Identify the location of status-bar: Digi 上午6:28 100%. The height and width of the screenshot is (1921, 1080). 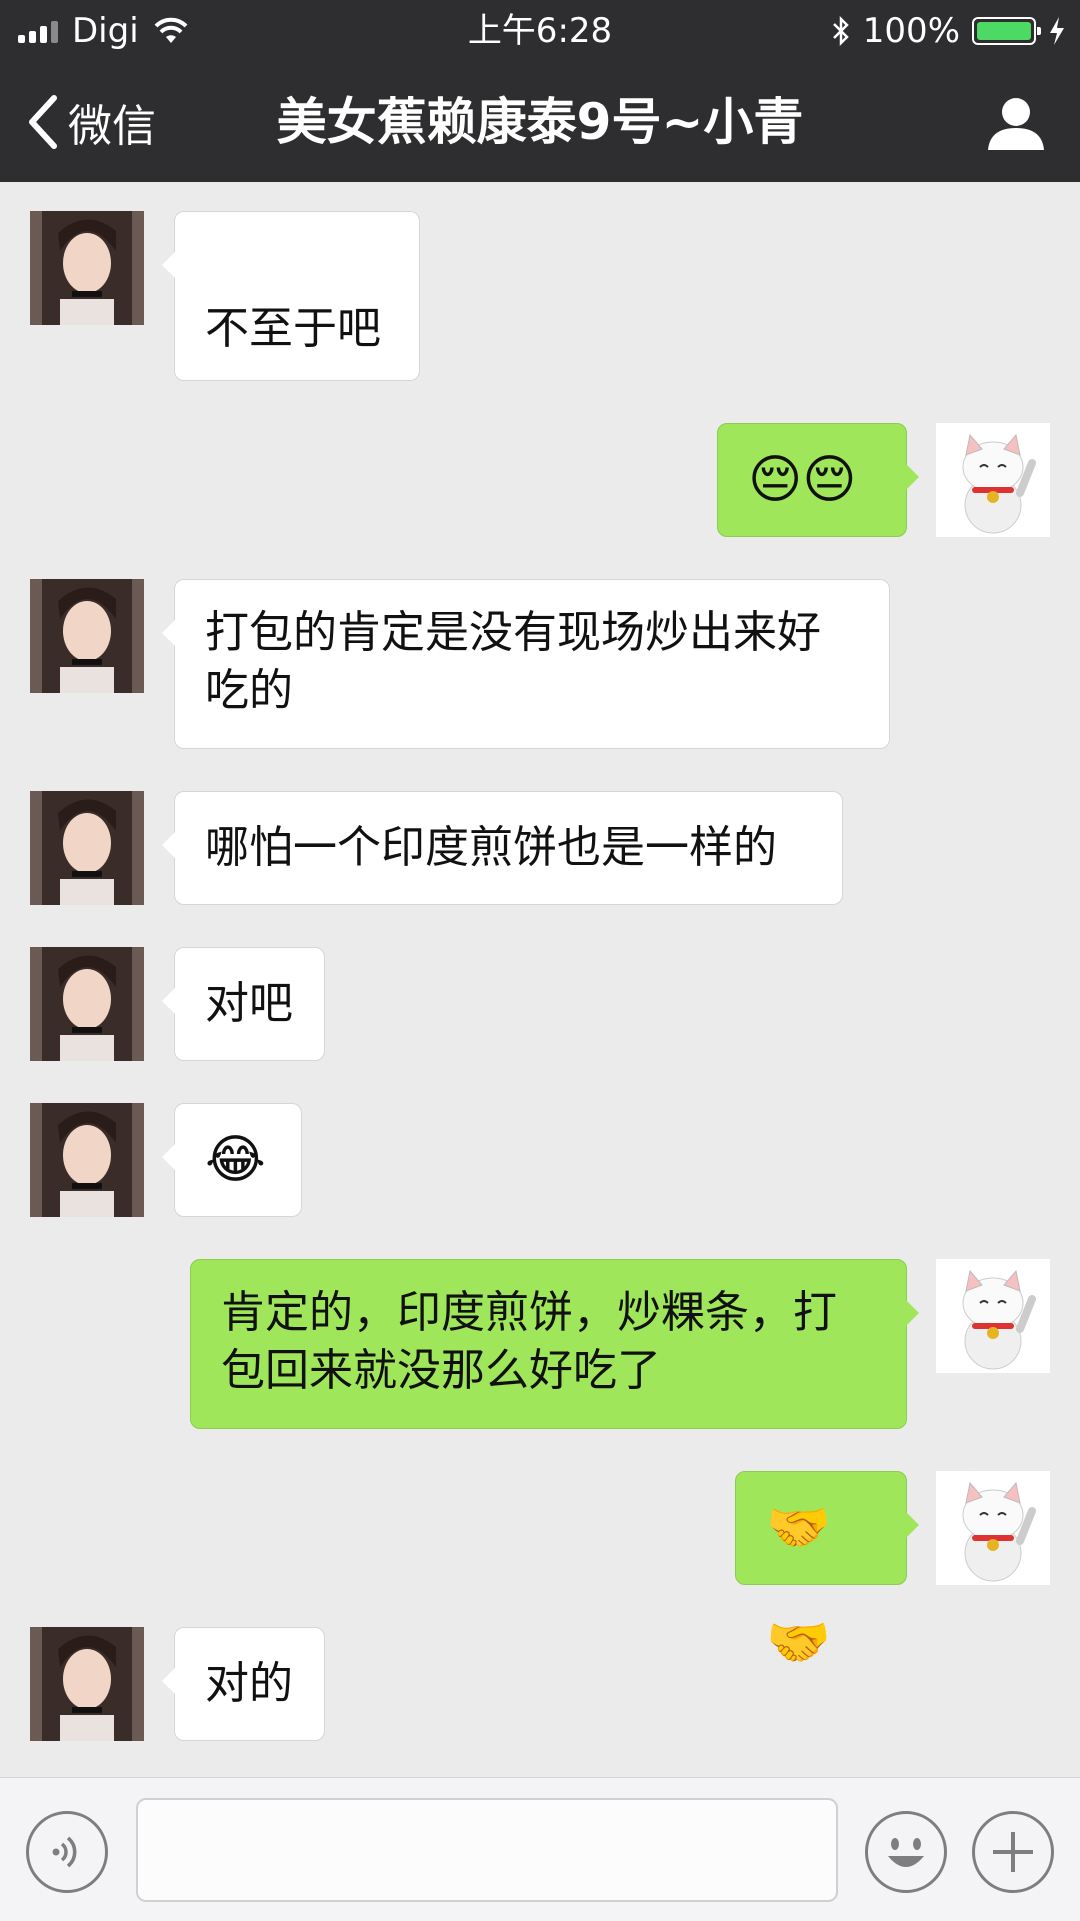
(540, 31).